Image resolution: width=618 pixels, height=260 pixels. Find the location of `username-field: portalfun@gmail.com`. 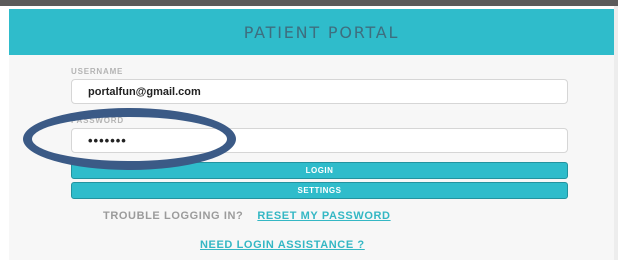

username-field: portalfun@gmail.com is located at coordinates (319, 91).